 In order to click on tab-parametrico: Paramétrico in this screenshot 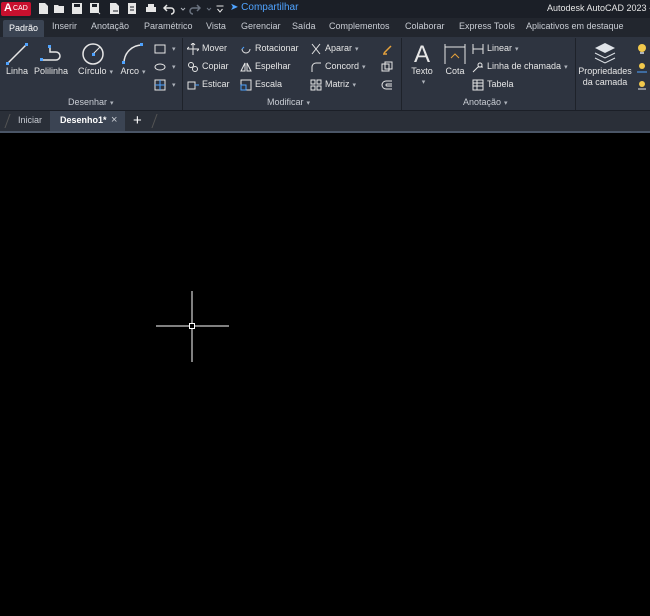, I will do `click(168, 26)`.